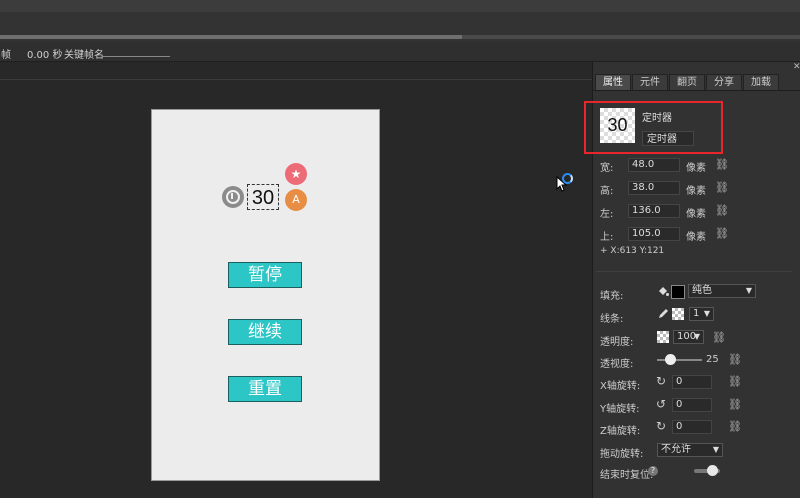  I want to click on z-rotate-label: Z轴旋转:, so click(620, 431).